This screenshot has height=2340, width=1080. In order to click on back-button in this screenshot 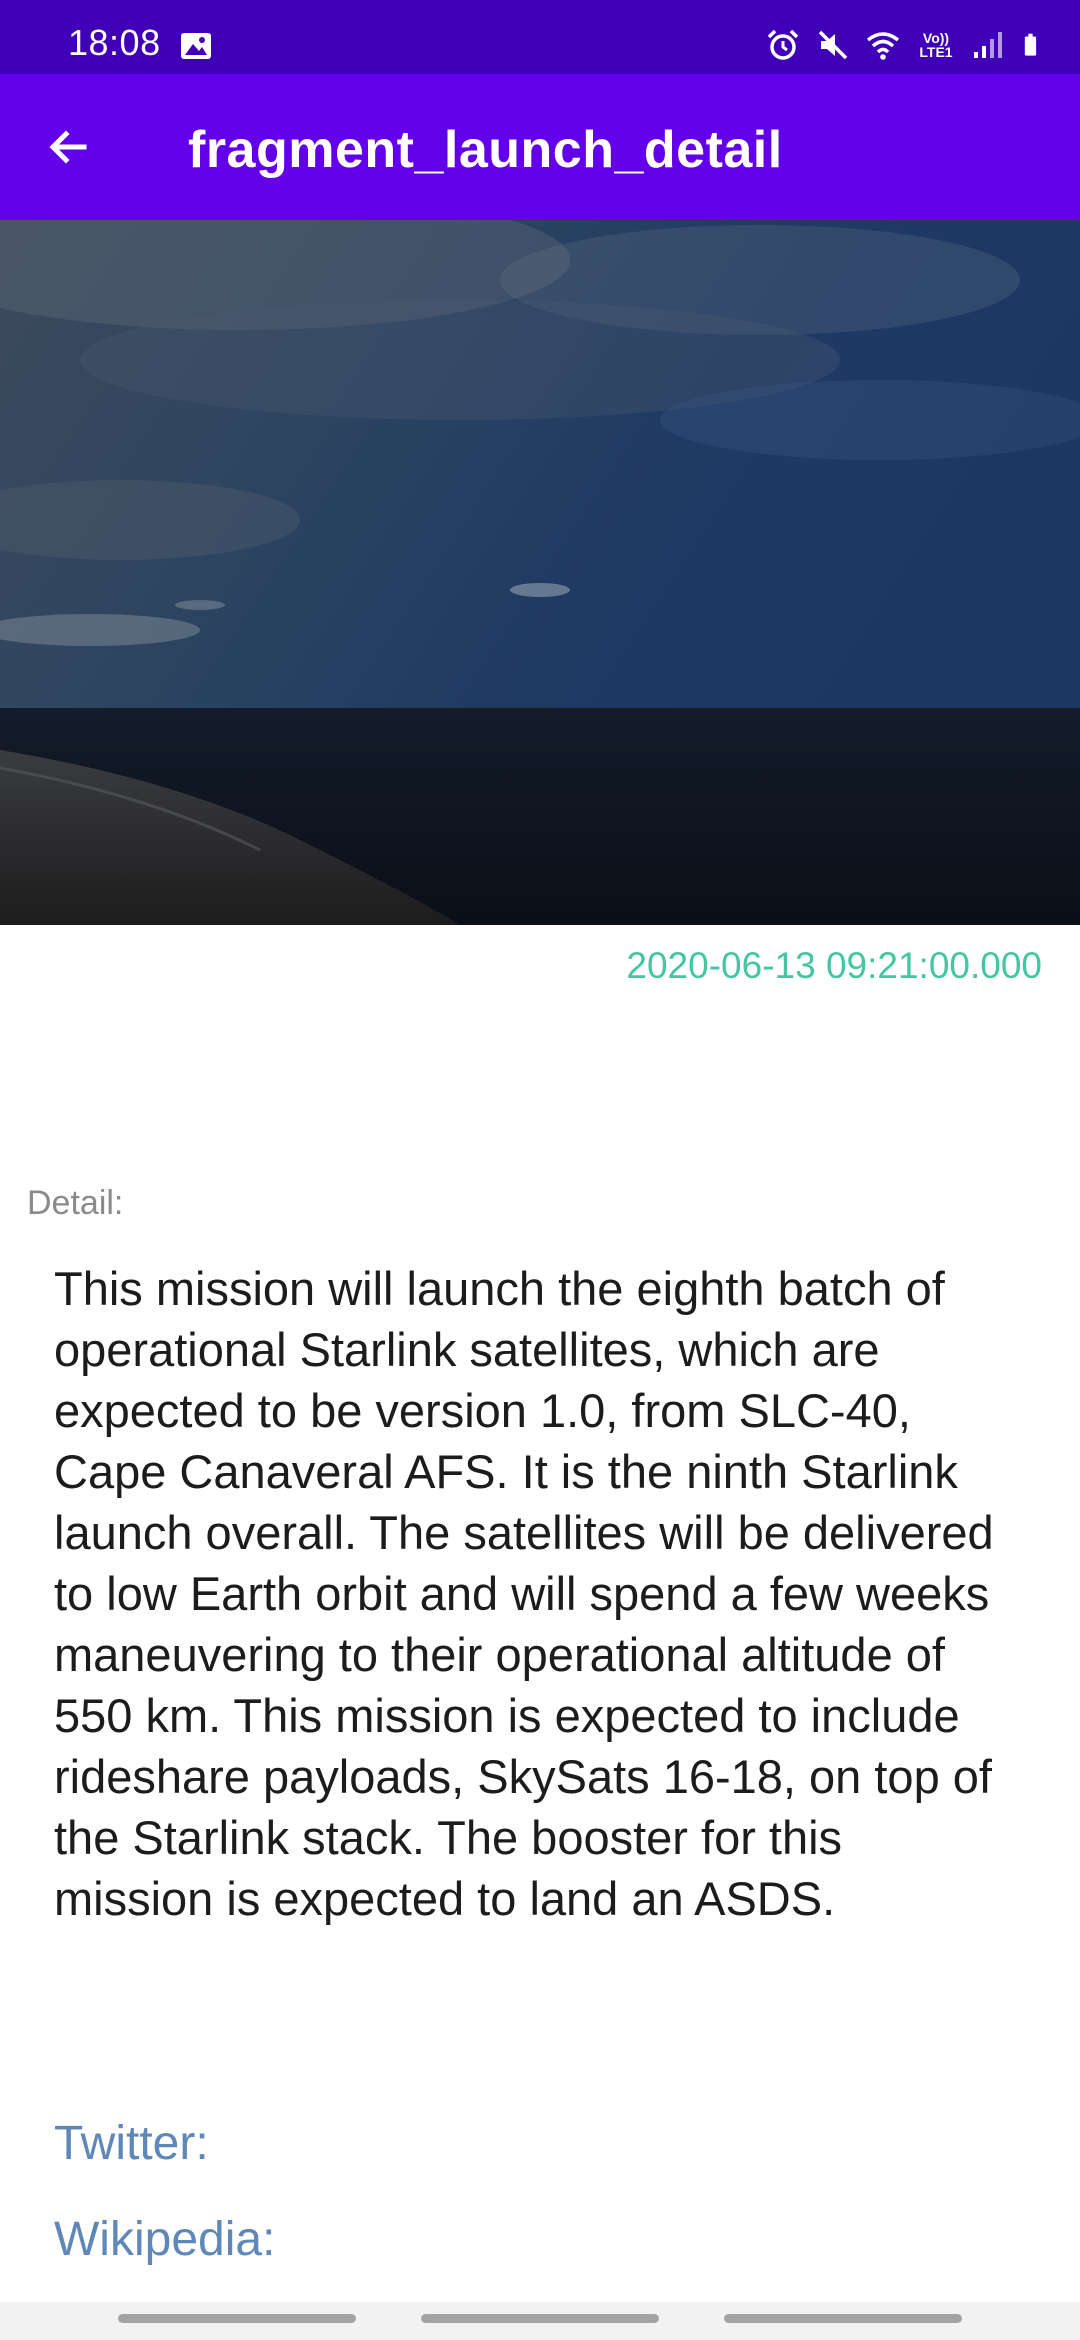, I will do `click(68, 147)`.